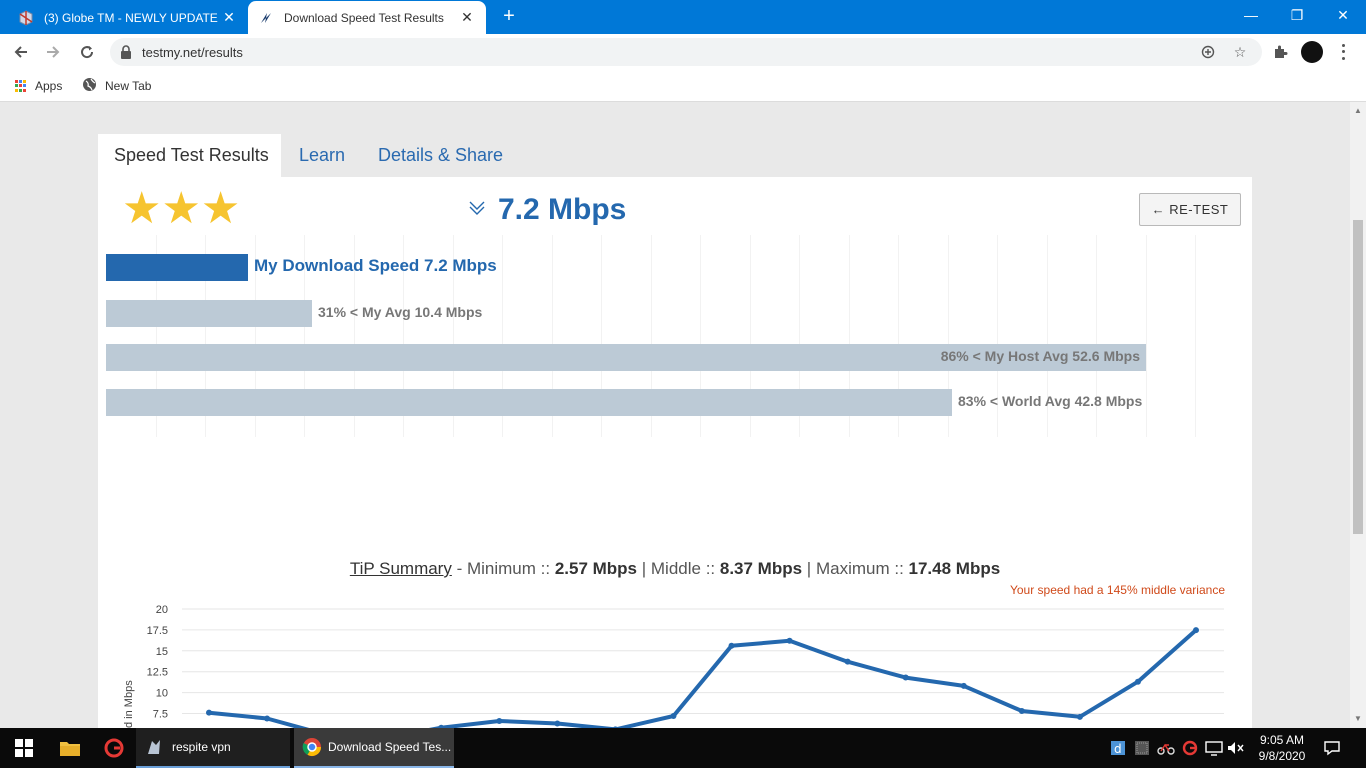 Image resolution: width=1366 pixels, height=768 pixels. What do you see at coordinates (132, 17) in the screenshot?
I see `browser-tab-title: (3) Globe TM - NEWLY UPDATE [` at bounding box center [132, 17].